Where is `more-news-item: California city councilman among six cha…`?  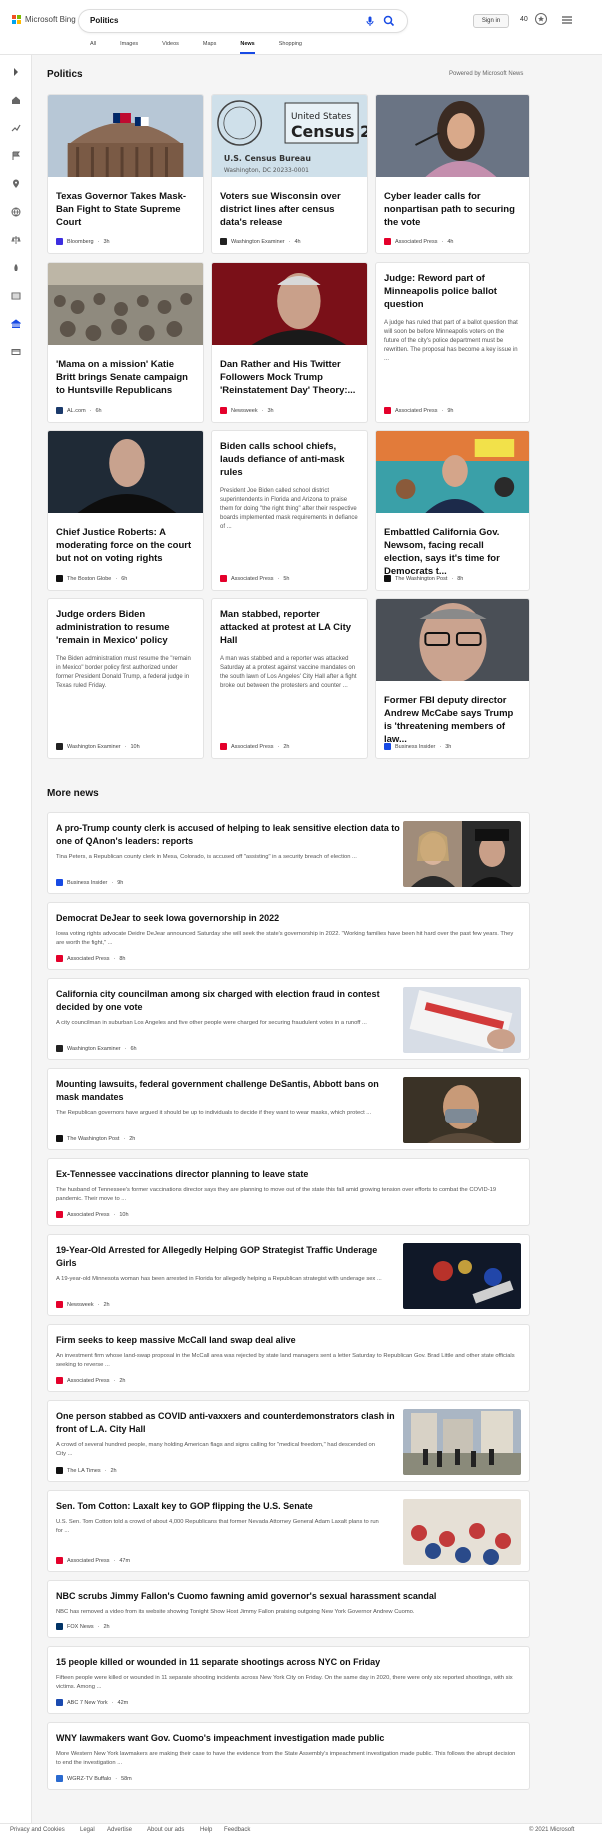 more-news-item: California city councilman among six cha… is located at coordinates (288, 1019).